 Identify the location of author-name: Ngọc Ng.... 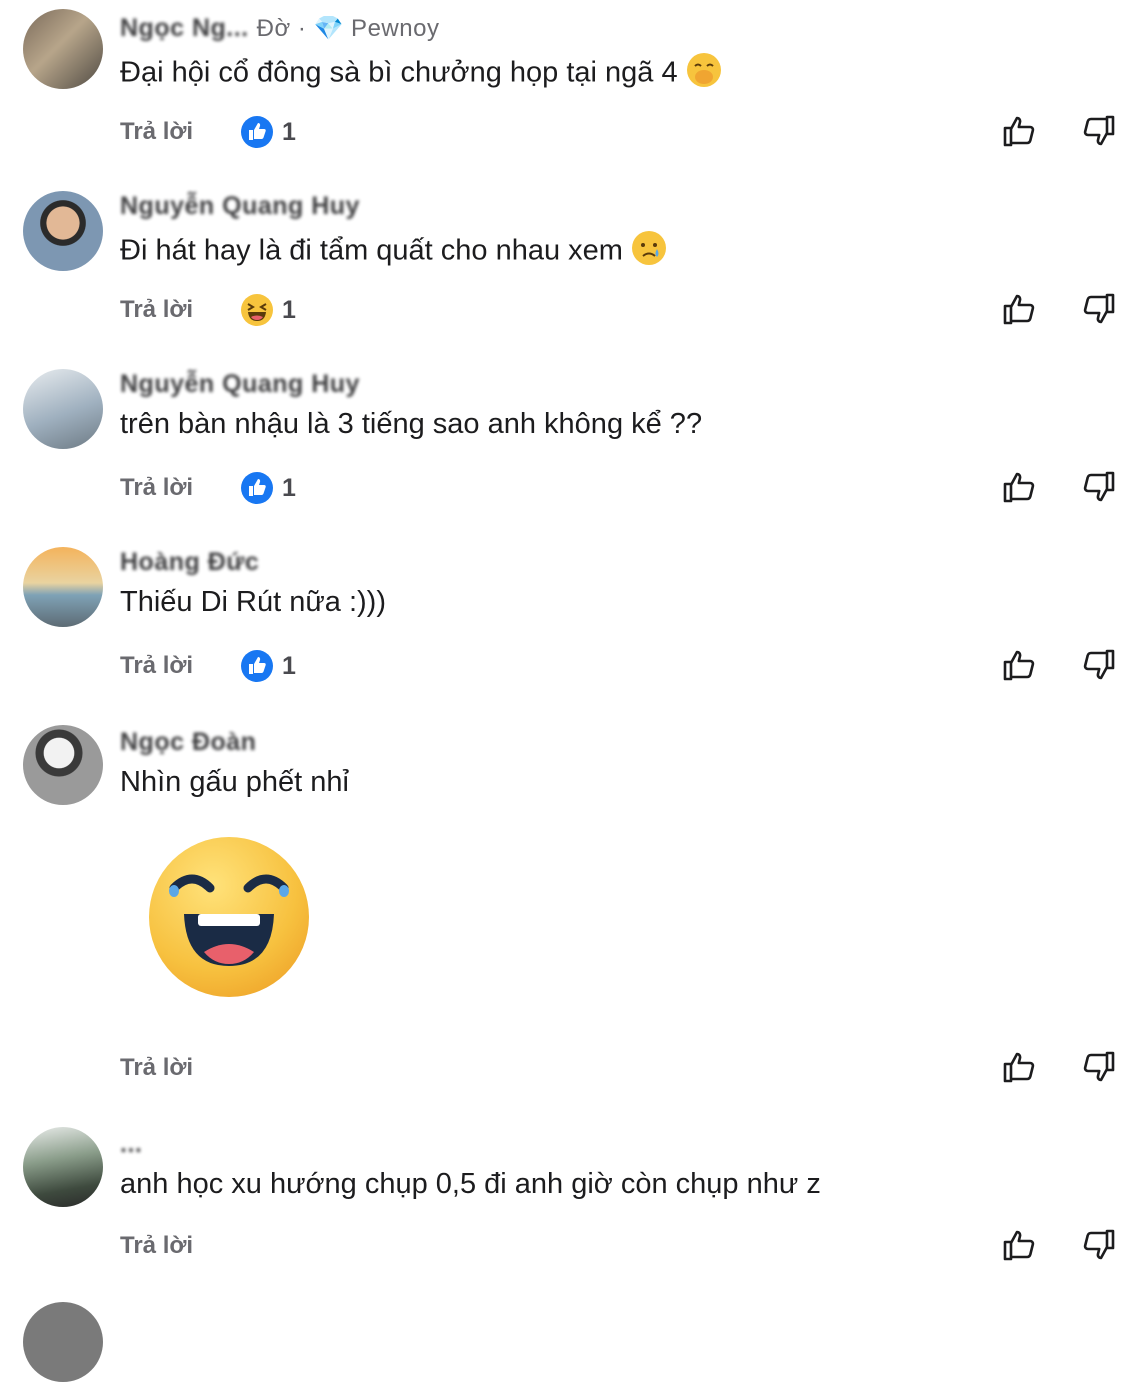
(184, 28).